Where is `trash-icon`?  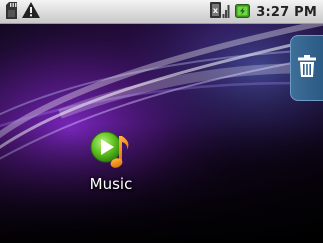
trash-icon is located at coordinates (307, 68).